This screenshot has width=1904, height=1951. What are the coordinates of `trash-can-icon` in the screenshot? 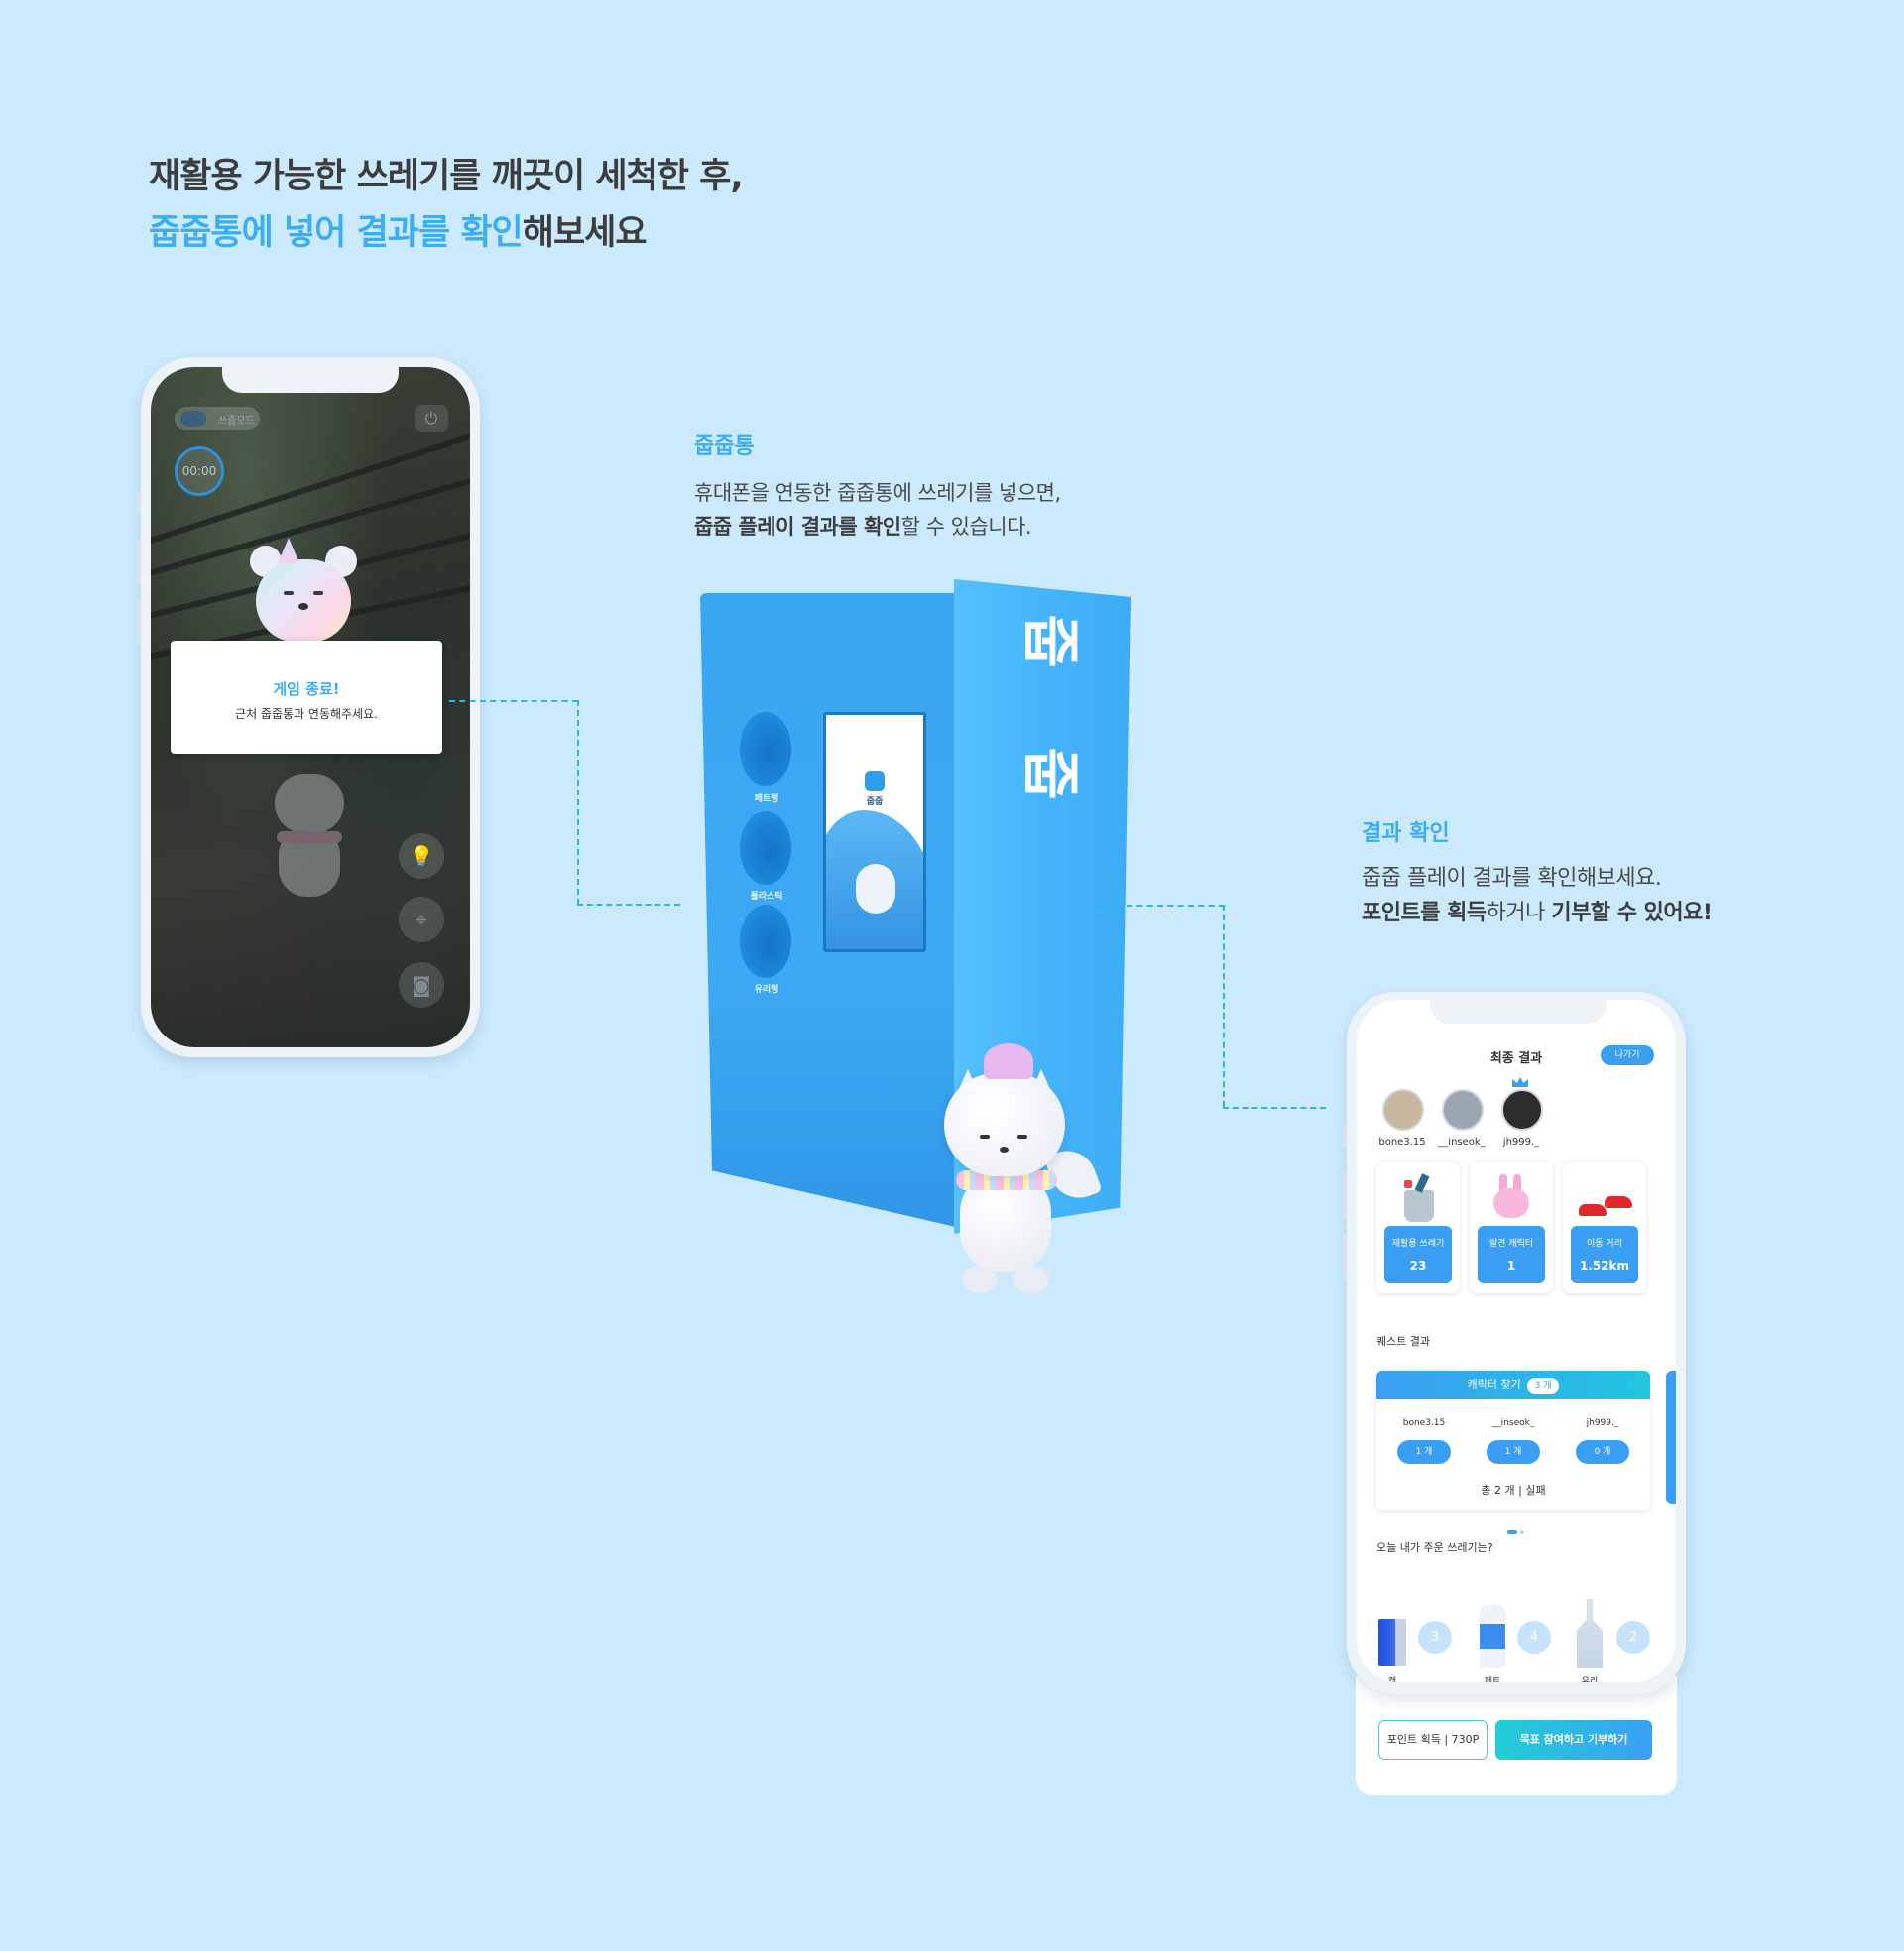 It's located at (1418, 1197).